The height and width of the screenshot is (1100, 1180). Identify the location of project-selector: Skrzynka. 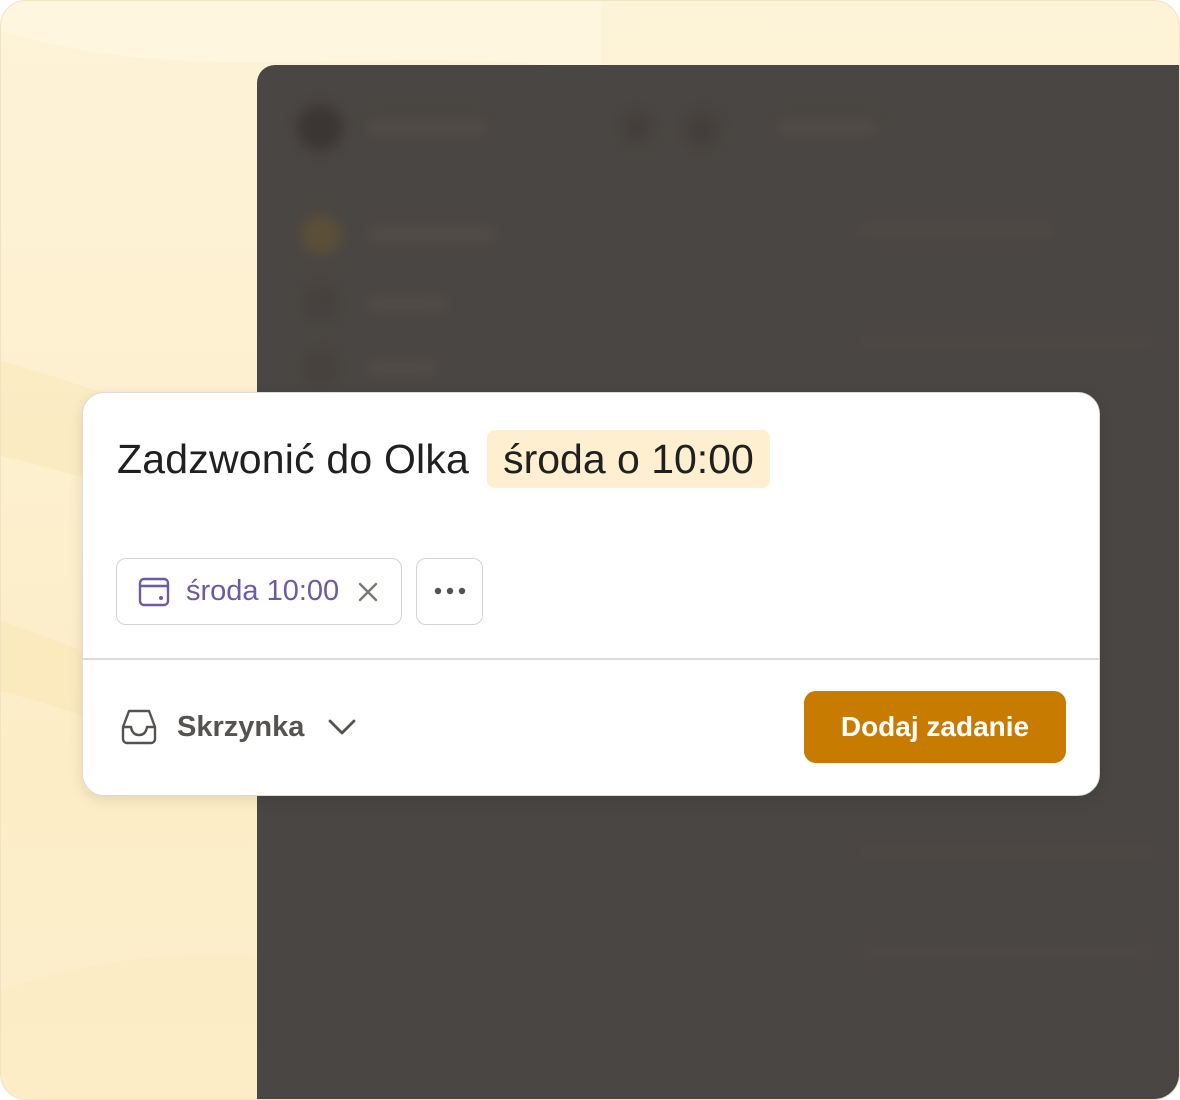
(238, 727).